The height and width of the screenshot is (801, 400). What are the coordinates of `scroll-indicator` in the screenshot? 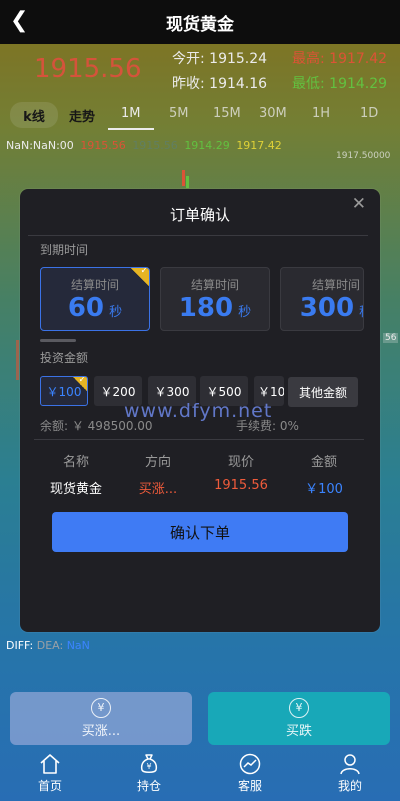 It's located at (58, 340).